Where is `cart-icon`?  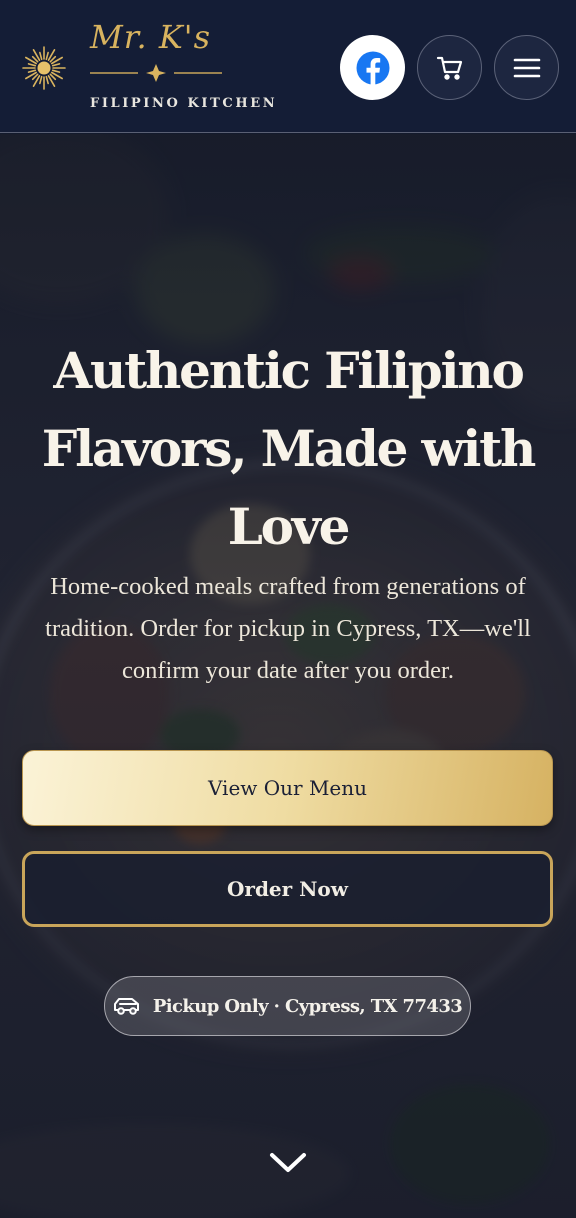
cart-icon is located at coordinates (449, 68).